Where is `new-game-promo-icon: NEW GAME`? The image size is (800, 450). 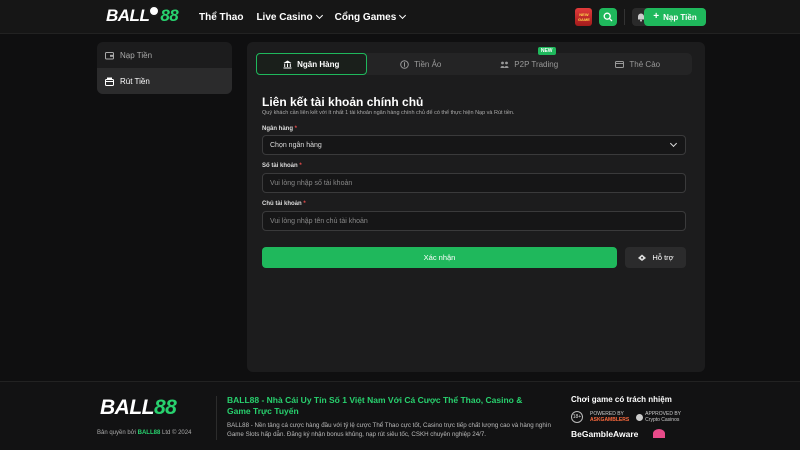 new-game-promo-icon: NEW GAME is located at coordinates (584, 17).